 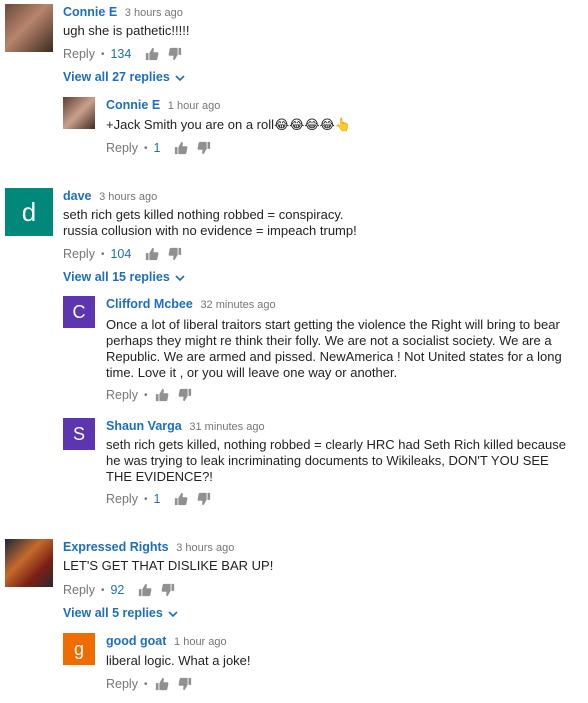 I want to click on reply-header: Clifford Mcbee 32 minutes ago, so click(x=191, y=303).